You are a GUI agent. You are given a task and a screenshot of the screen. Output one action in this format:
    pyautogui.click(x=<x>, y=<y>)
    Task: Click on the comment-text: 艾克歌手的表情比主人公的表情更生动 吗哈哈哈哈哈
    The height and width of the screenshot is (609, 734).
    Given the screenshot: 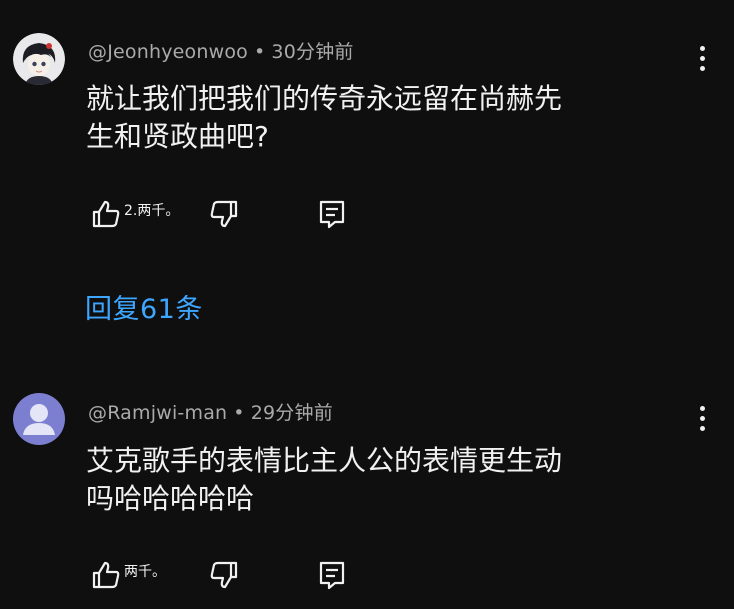 What is the action you would take?
    pyautogui.click(x=324, y=479)
    